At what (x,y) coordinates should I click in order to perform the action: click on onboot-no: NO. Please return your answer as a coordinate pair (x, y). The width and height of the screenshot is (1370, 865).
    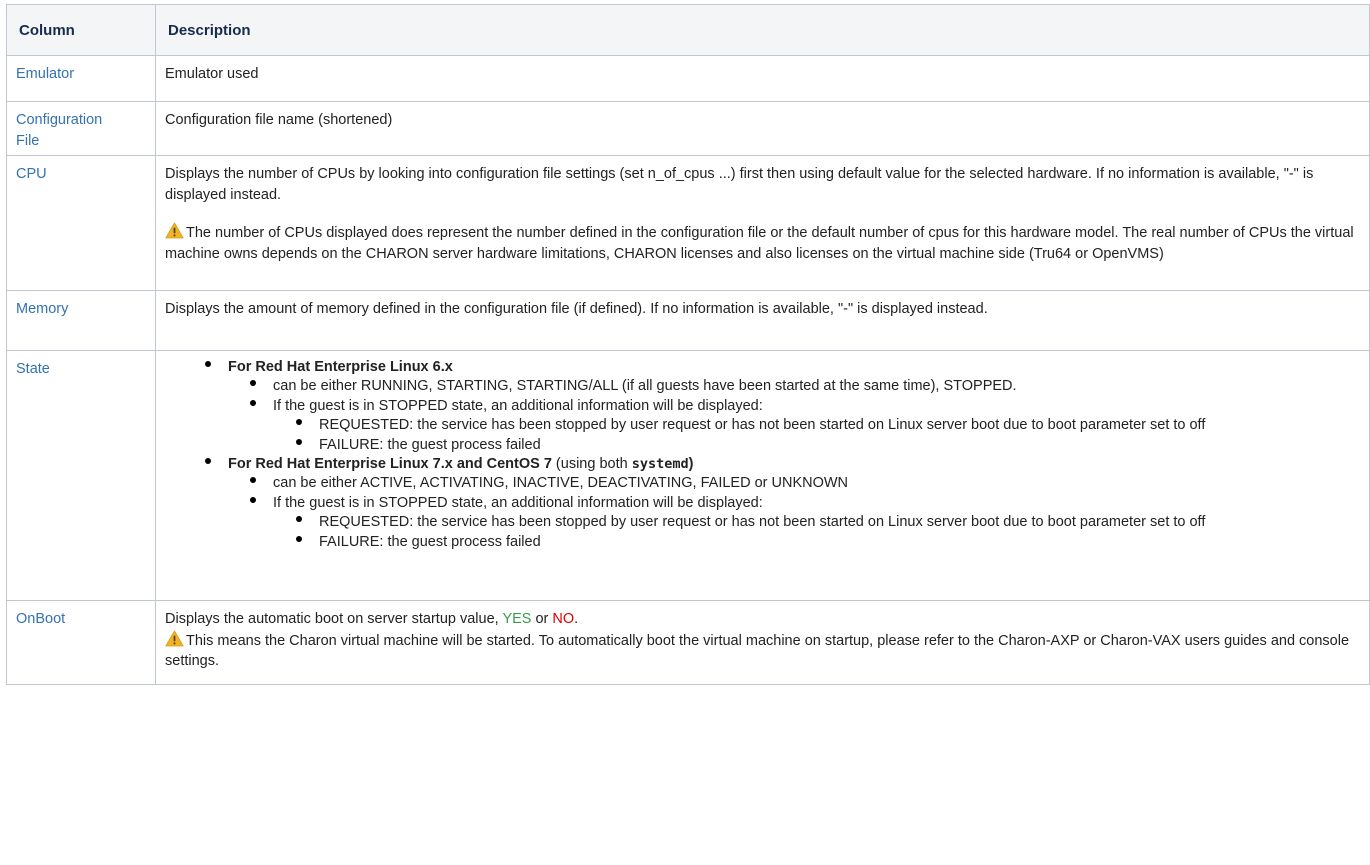
    Looking at the image, I should click on (563, 619).